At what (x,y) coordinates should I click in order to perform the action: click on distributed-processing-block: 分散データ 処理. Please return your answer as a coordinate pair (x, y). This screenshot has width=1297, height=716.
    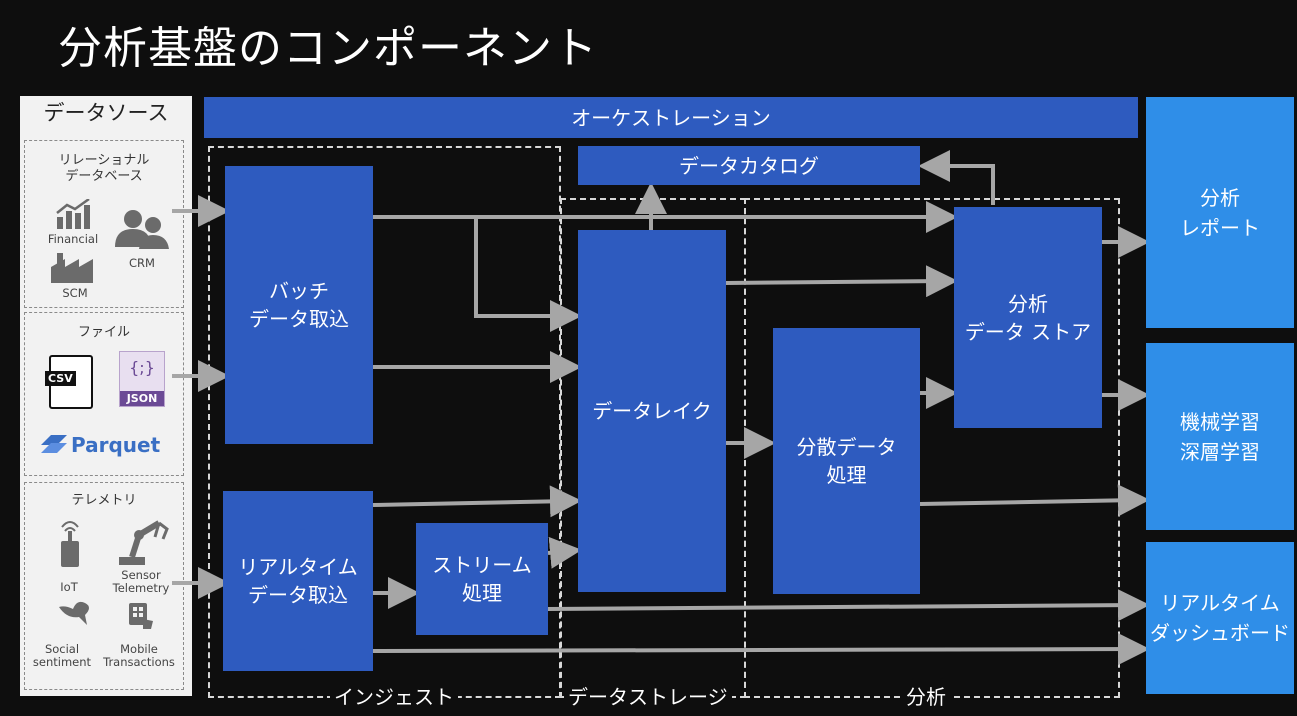
    Looking at the image, I should click on (846, 461).